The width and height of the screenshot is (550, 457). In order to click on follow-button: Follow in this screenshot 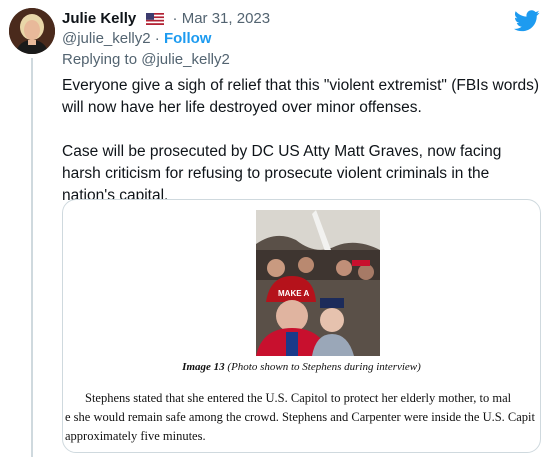, I will do `click(188, 38)`.